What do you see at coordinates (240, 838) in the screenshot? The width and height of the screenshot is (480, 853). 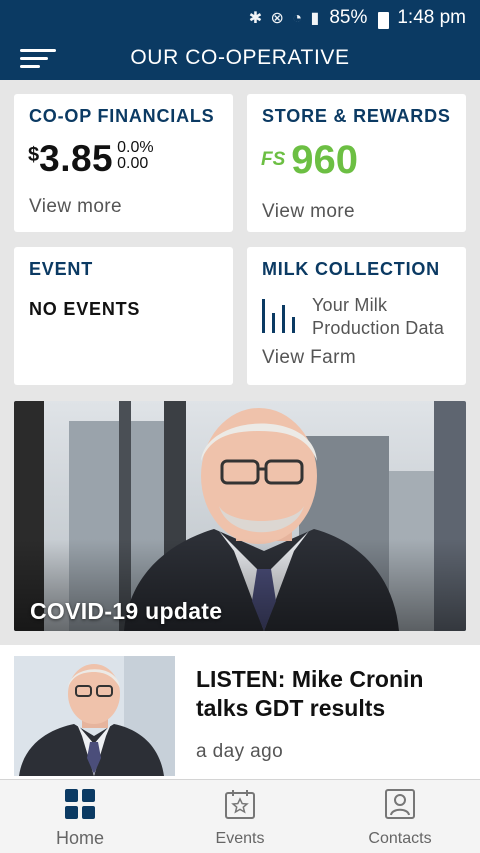 I see `nav-events-label: Events` at bounding box center [240, 838].